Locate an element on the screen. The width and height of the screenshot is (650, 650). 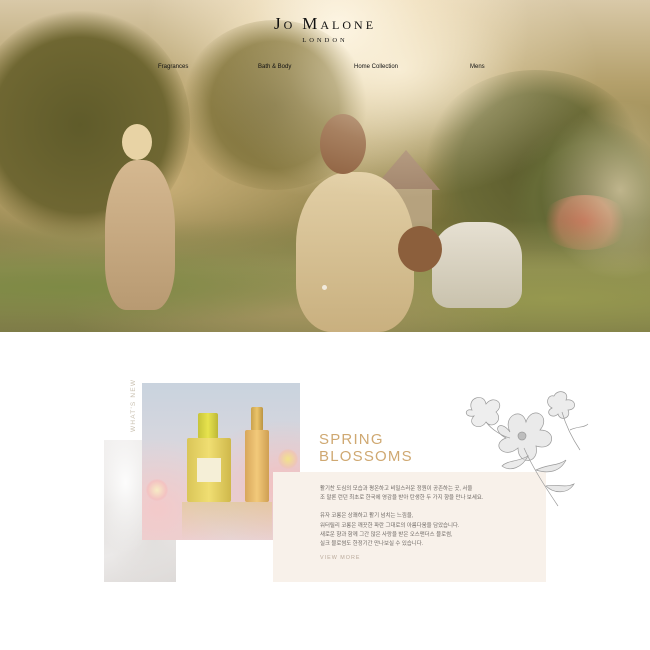
section-label: WHAT'S NEW is located at coordinates (133, 405).